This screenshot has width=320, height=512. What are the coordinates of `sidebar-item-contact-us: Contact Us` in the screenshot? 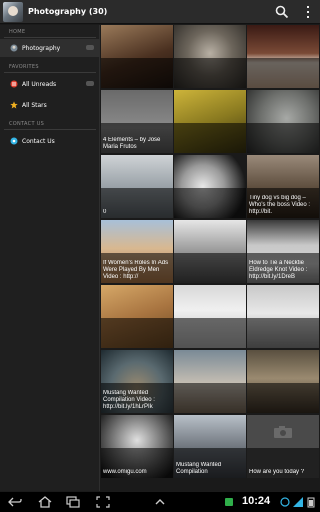 It's located at (50, 141).